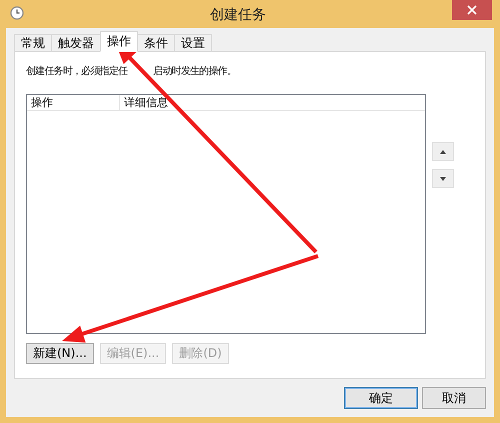  Describe the element at coordinates (73, 102) in the screenshot. I see `column-header: 操作` at that location.